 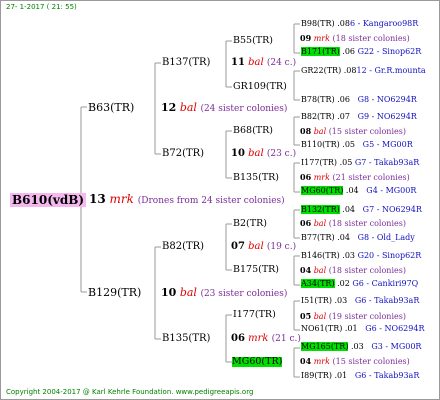 I want to click on gen3-mating: 04 mrk (15 sister colonies), so click(x=355, y=361).